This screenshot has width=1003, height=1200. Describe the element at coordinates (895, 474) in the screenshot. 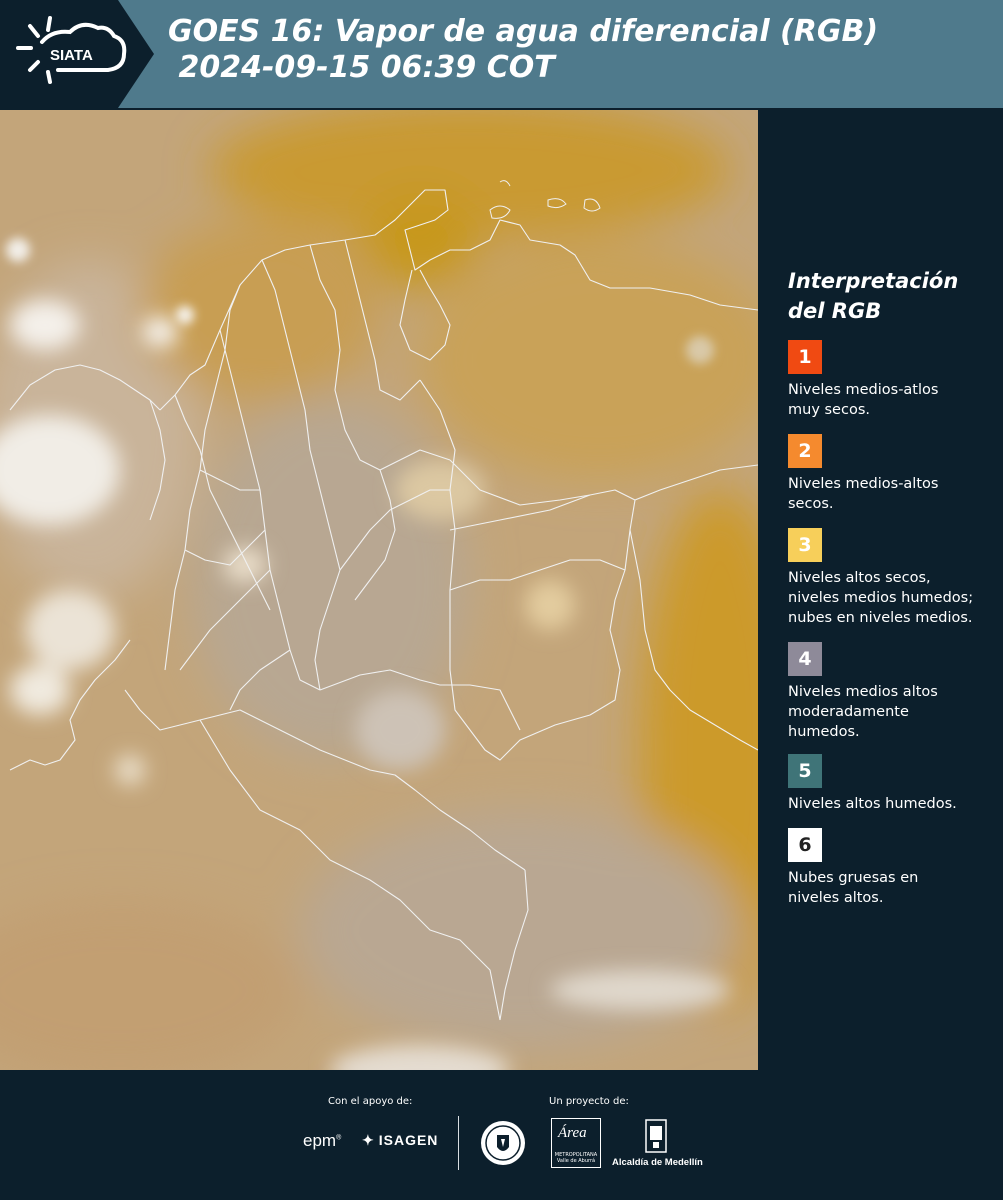

I see `legend-item-2: 2 Niveles medios-altos secos.` at that location.